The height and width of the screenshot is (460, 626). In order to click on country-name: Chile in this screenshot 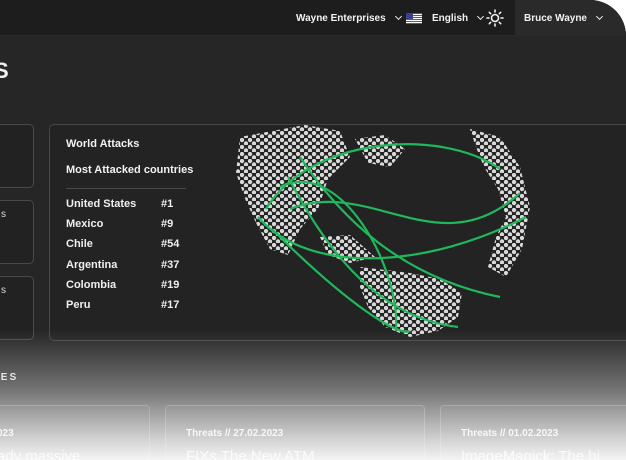, I will do `click(79, 244)`.